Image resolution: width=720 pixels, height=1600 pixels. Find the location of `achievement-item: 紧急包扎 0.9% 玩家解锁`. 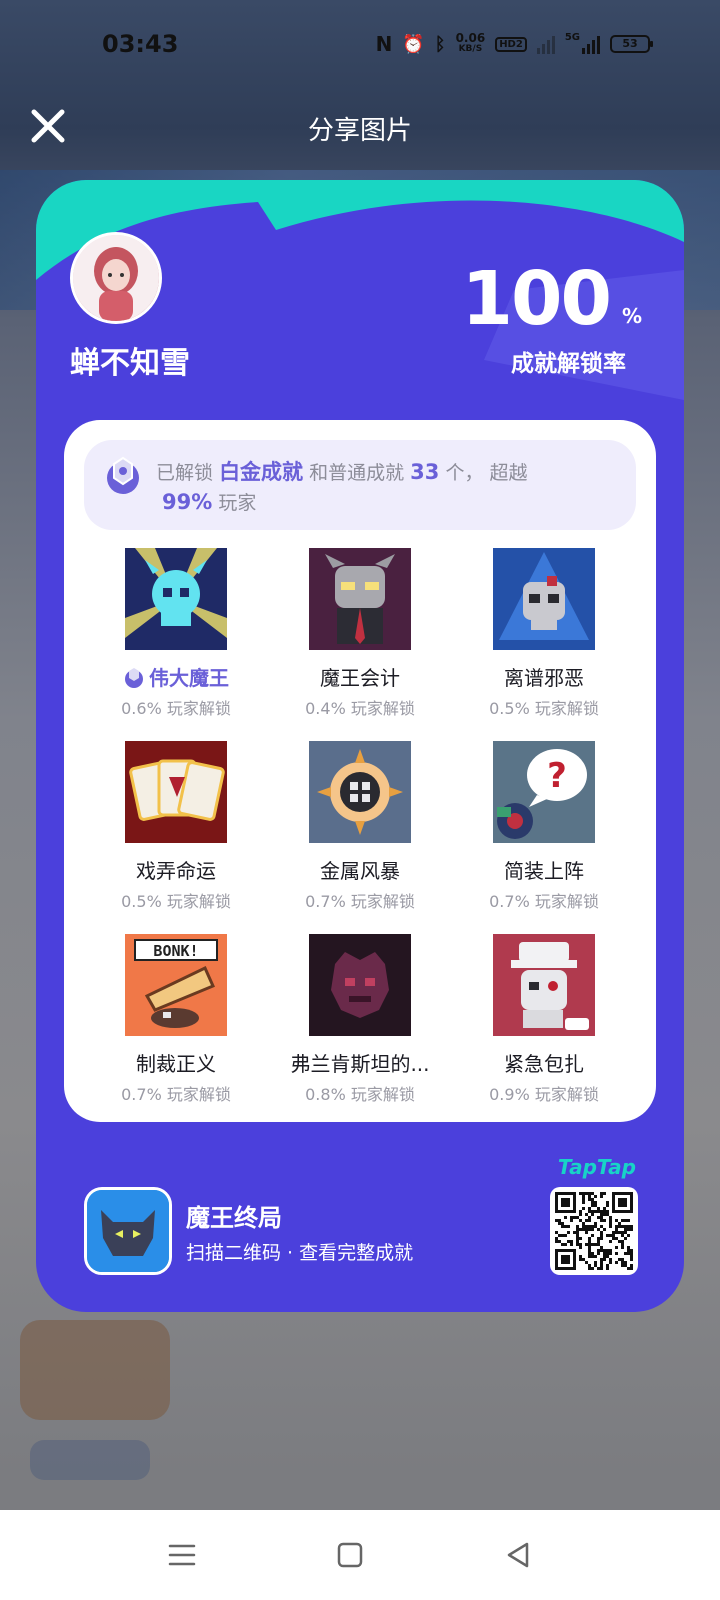

achievement-item: 紧急包扎 0.9% 玩家解锁 is located at coordinates (544, 1019).